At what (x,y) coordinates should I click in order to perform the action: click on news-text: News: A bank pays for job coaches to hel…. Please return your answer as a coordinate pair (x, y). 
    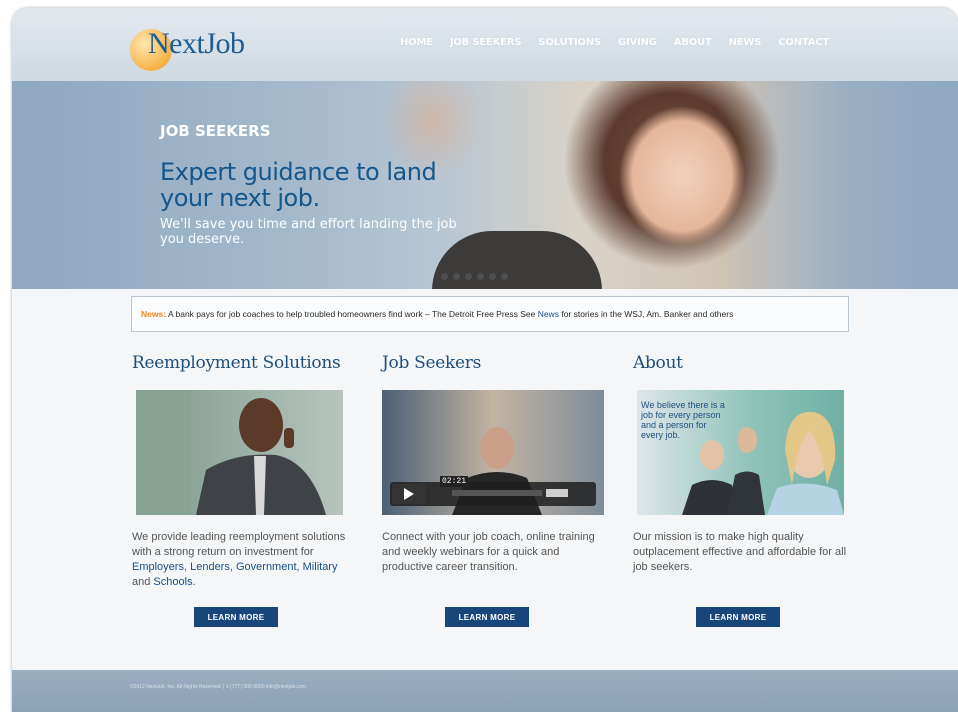
    Looking at the image, I should click on (437, 314).